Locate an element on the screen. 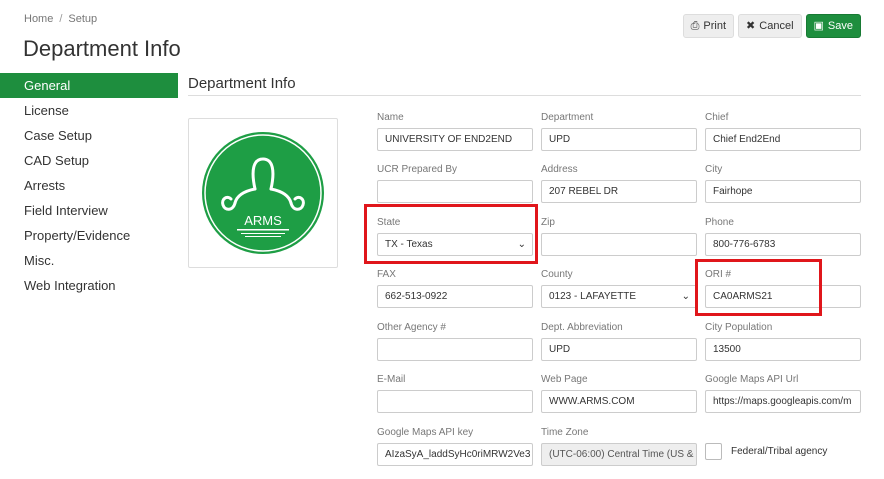 Image resolution: width=884 pixels, height=479 pixels. email-input is located at coordinates (455, 401).